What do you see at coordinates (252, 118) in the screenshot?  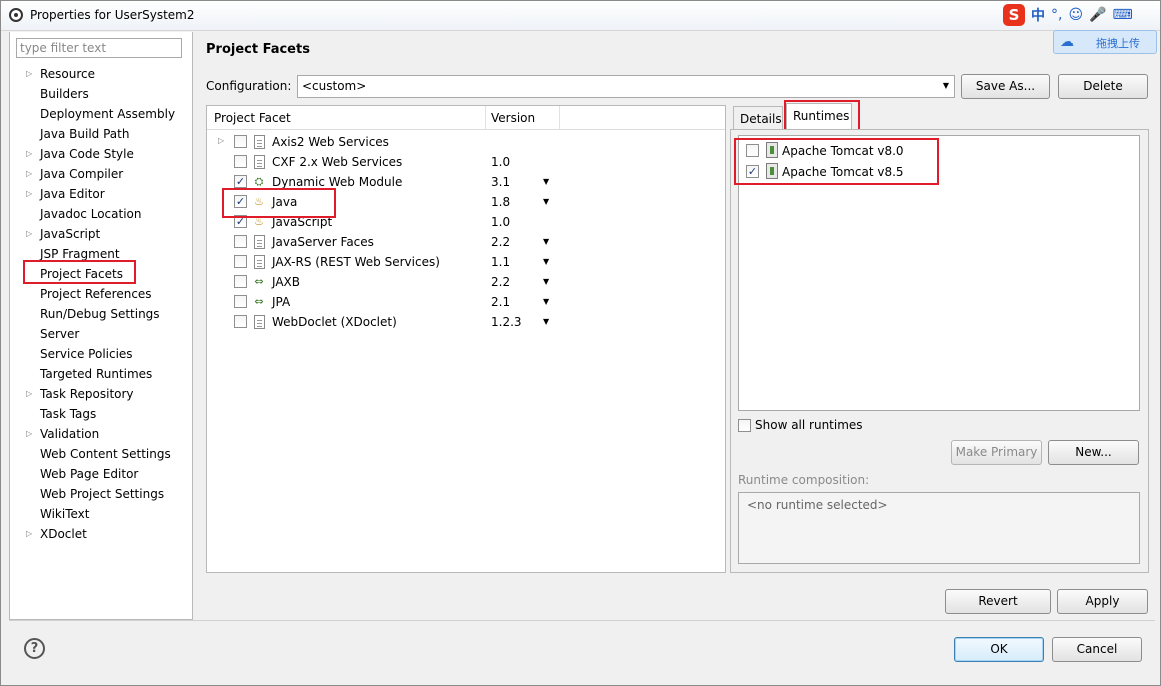 I see `column-header-facet: Project Facet` at bounding box center [252, 118].